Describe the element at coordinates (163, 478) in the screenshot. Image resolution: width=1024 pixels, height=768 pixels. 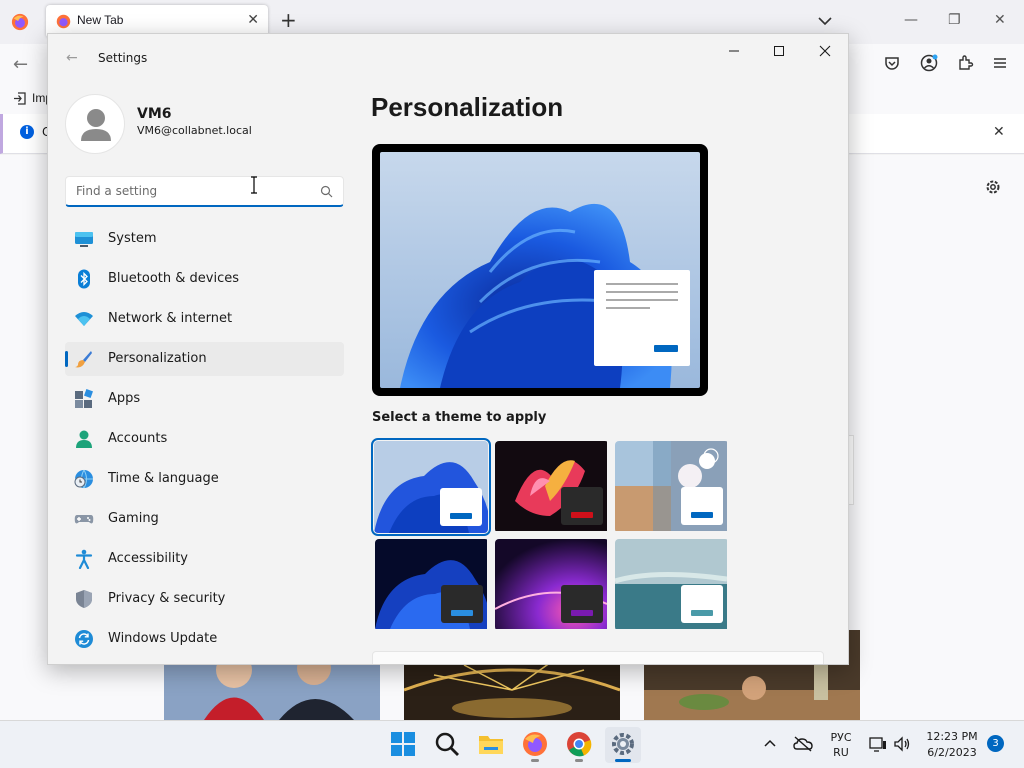
I see `sidebar-item-label: Time & language` at that location.